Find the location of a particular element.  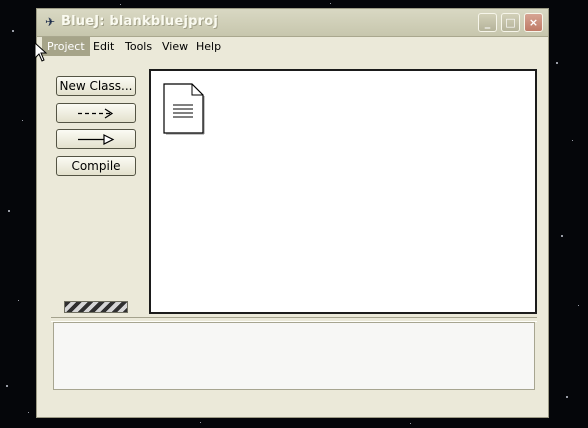

inheritance-arrow-button is located at coordinates (96, 139).